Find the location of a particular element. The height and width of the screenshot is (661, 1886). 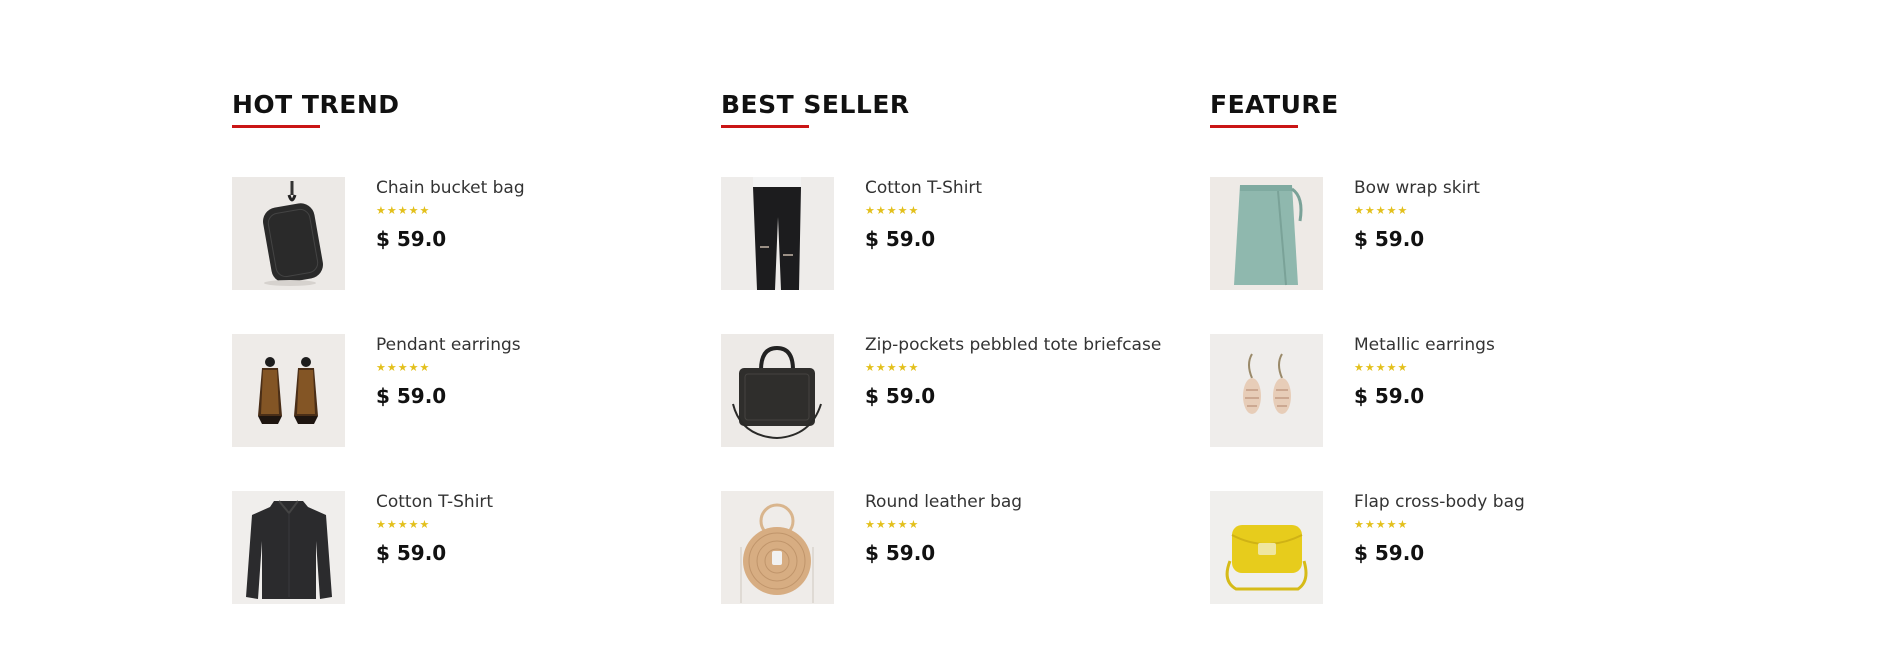

product-name: Flap cross-body bag is located at coordinates (1504, 502).